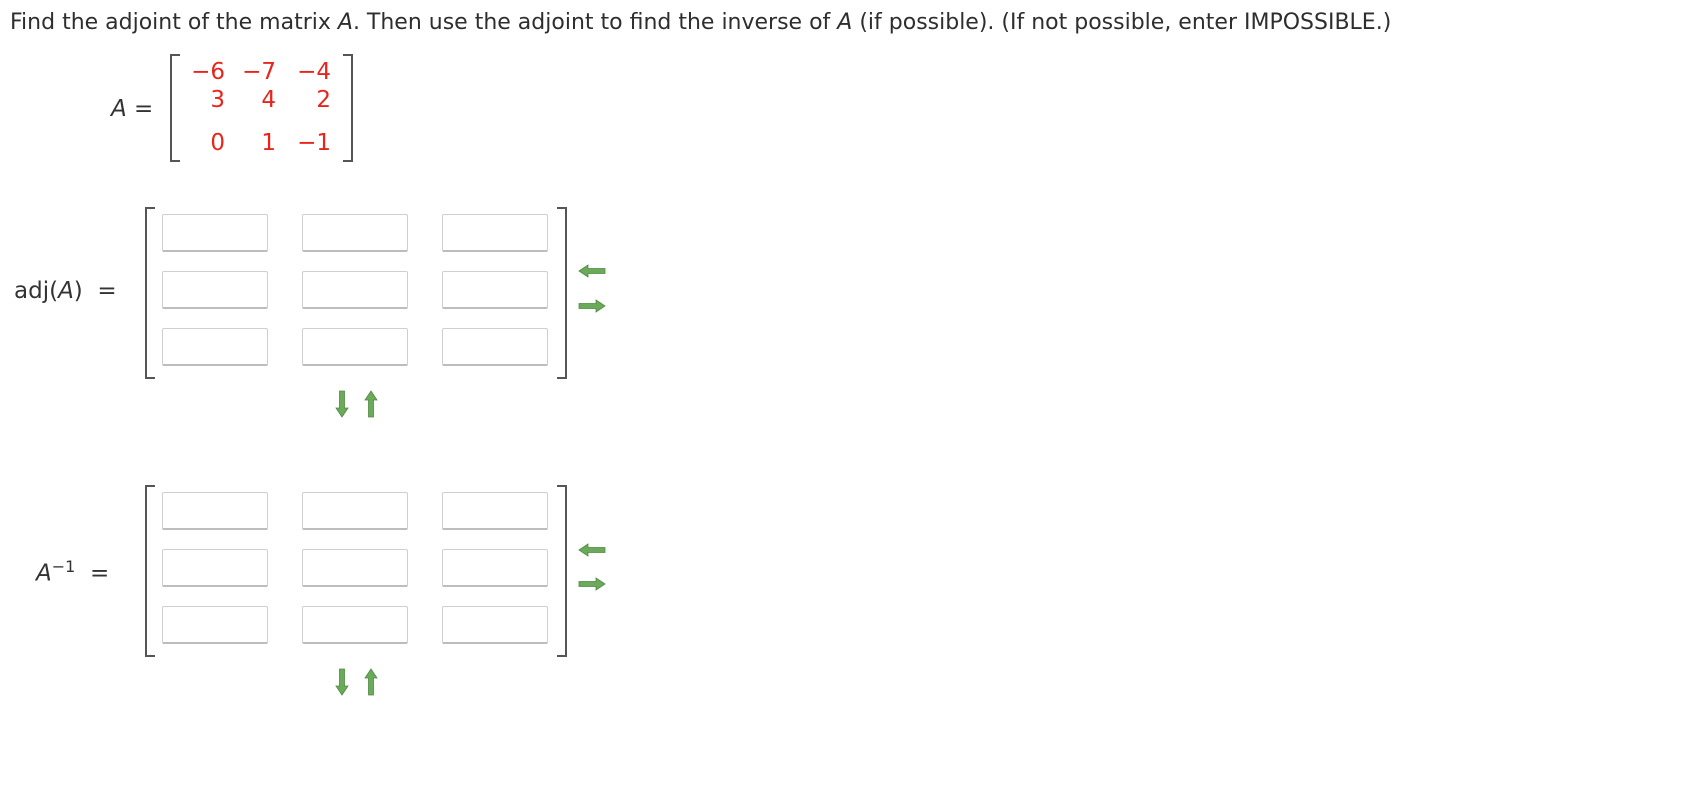 This screenshot has width=1702, height=808. Describe the element at coordinates (78, 291) in the screenshot. I see `adj-label-suffix: )` at that location.